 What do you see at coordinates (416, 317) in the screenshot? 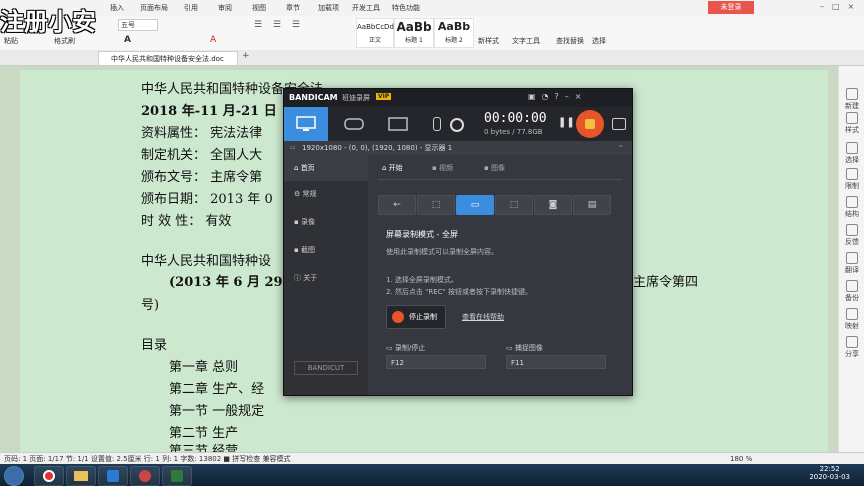
I see `stop-record-button: 停止录制` at bounding box center [416, 317].